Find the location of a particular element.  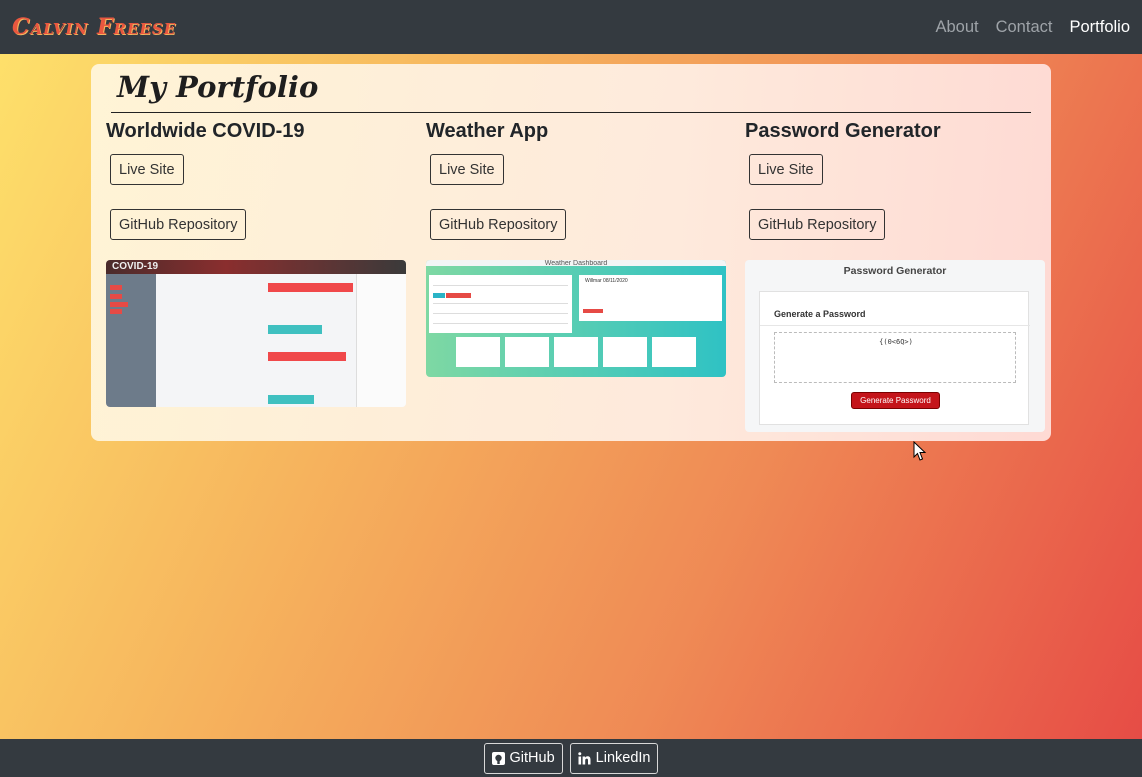

nav-links: About Contact Portfolio is located at coordinates (1032, 27).